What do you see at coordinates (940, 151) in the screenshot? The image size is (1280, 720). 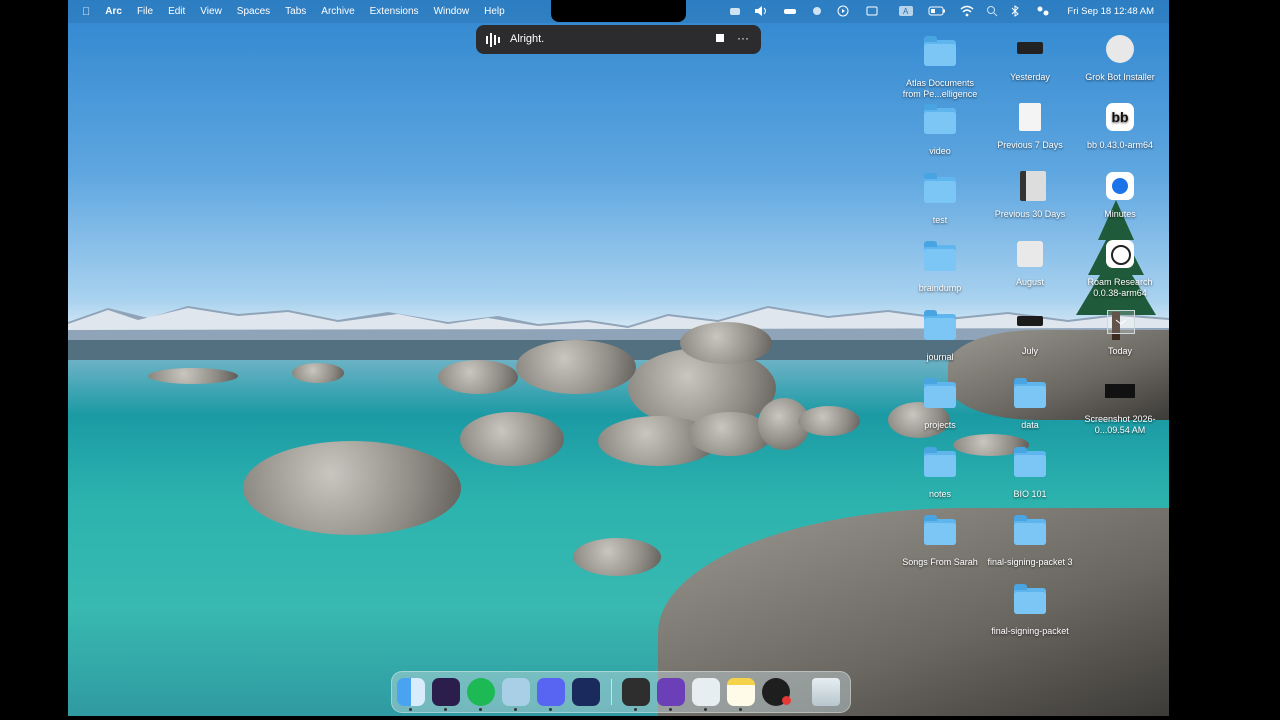 I see `desktop-item-label: video` at bounding box center [940, 151].